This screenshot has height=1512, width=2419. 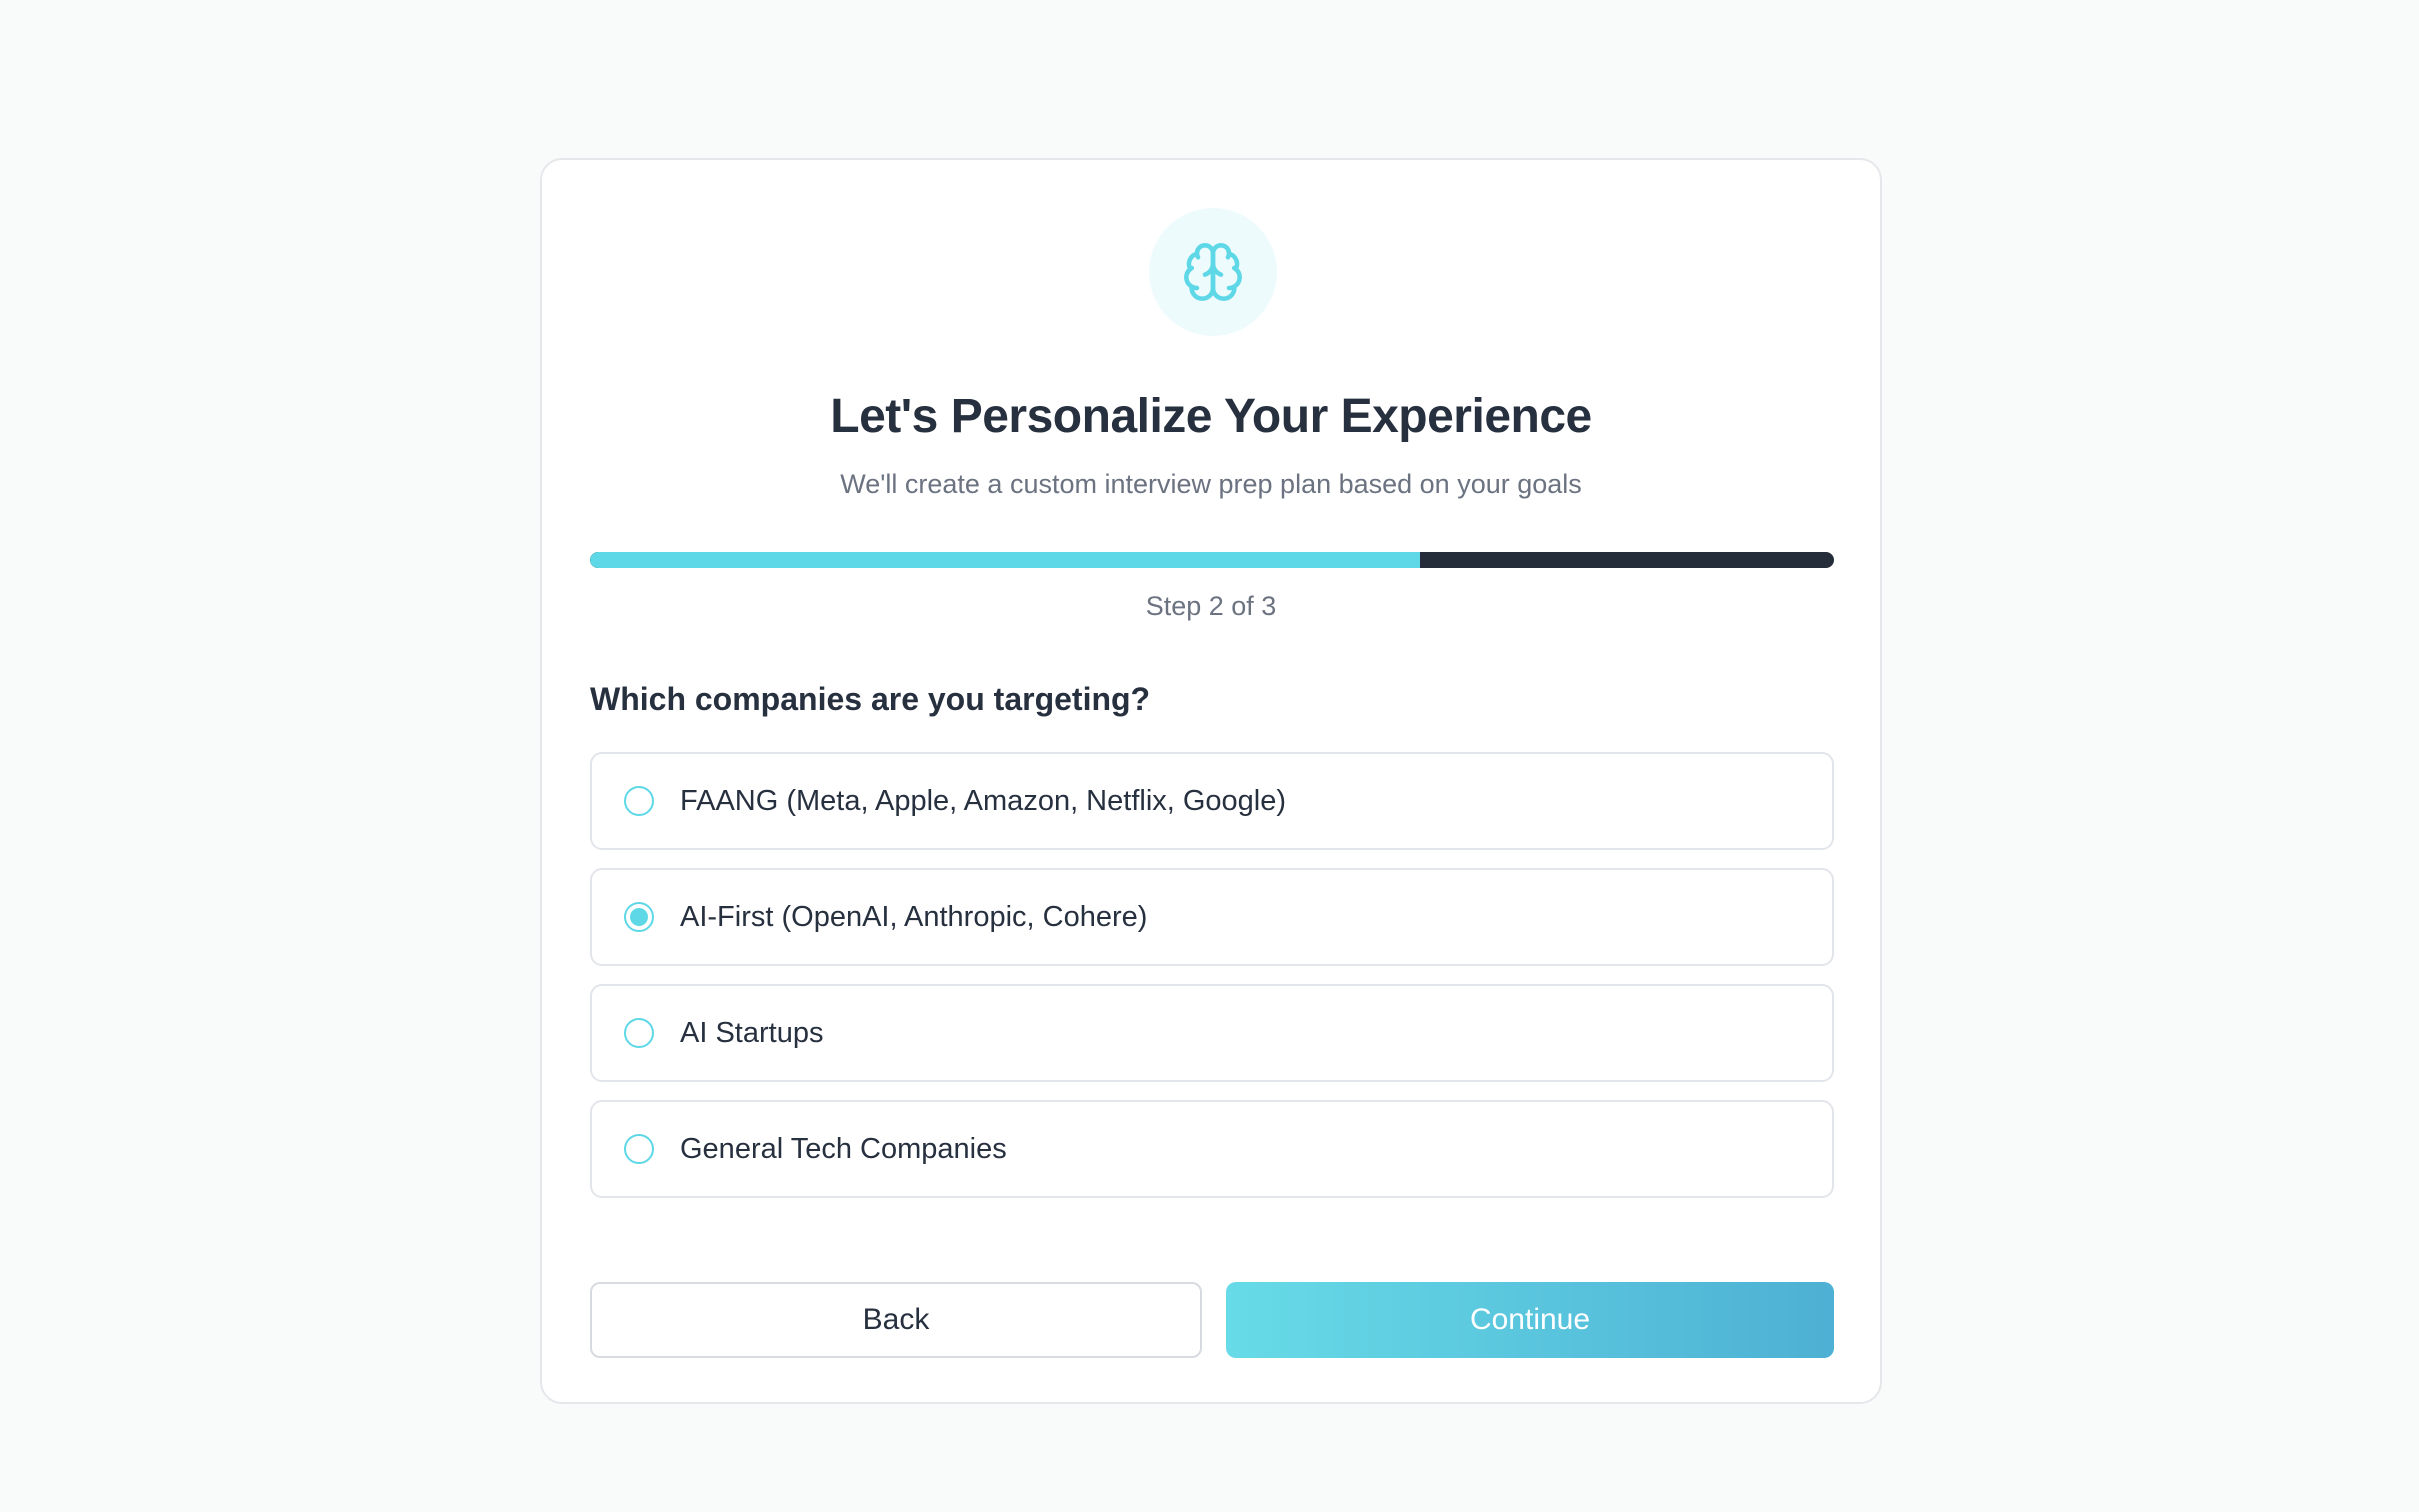 I want to click on progress-bar, so click(x=1212, y=560).